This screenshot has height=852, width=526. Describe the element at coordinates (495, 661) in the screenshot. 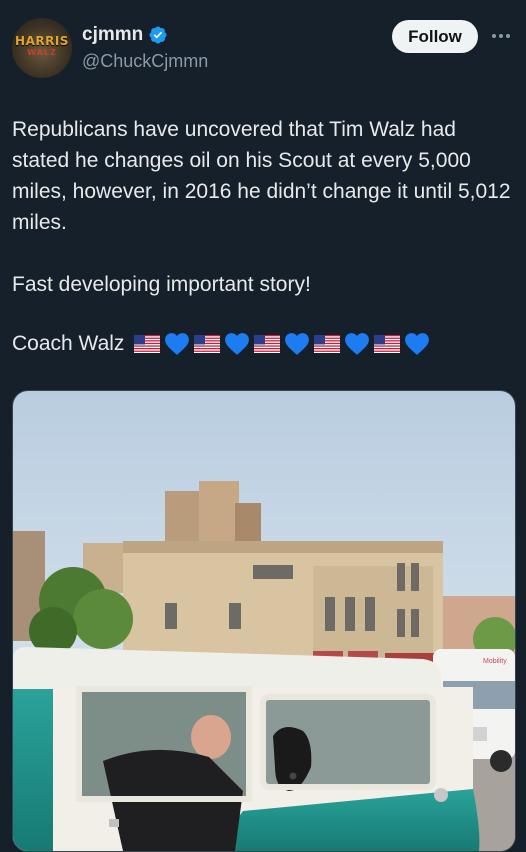

I see `truck-sign-text: Mobility` at that location.